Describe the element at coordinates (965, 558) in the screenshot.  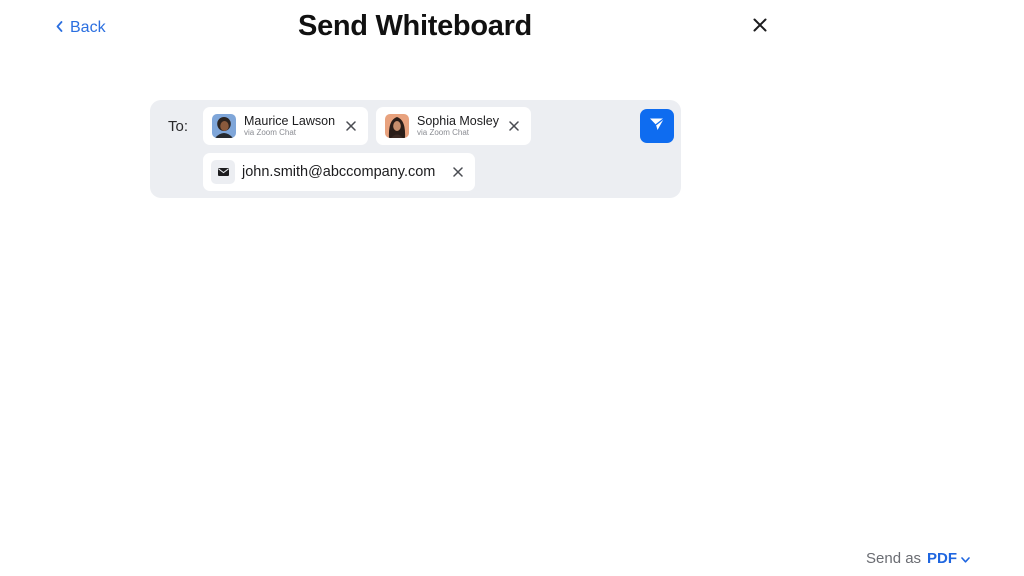
I see `chevron-down-icon` at that location.